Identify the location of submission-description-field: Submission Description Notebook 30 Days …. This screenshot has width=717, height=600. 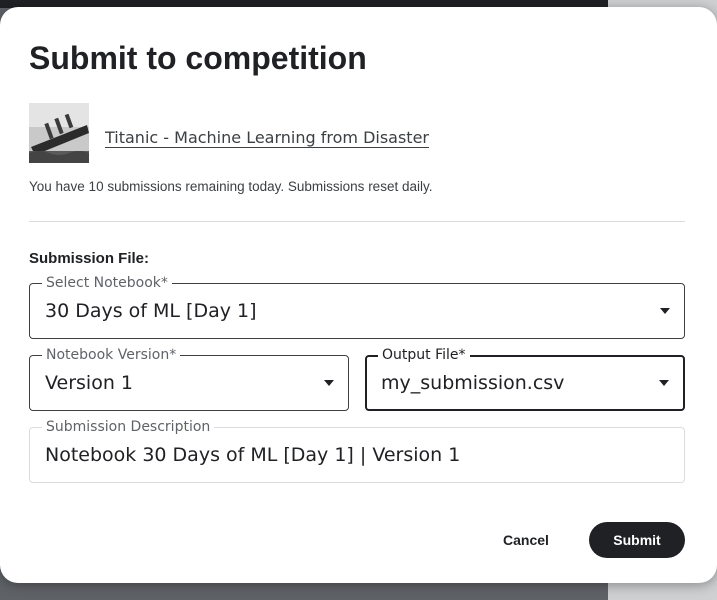
(357, 451).